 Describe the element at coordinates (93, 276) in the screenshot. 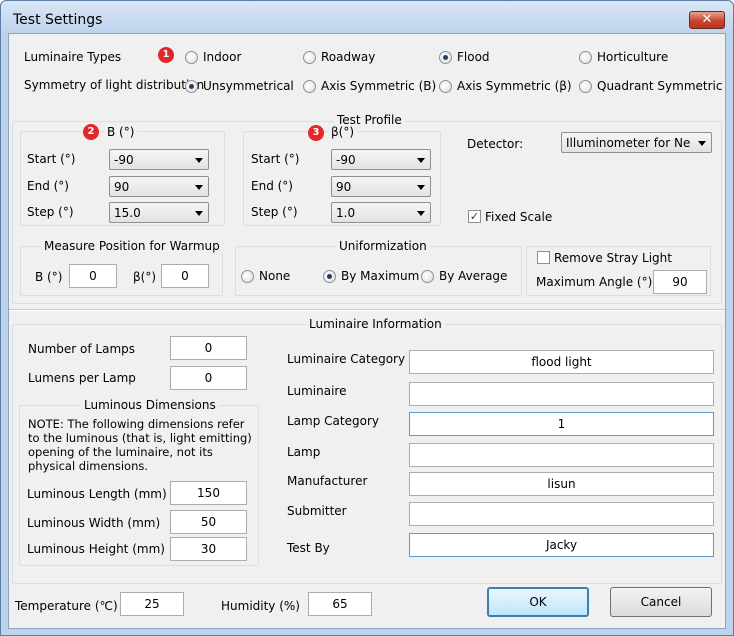

I see `warmup-b-input: 0` at that location.